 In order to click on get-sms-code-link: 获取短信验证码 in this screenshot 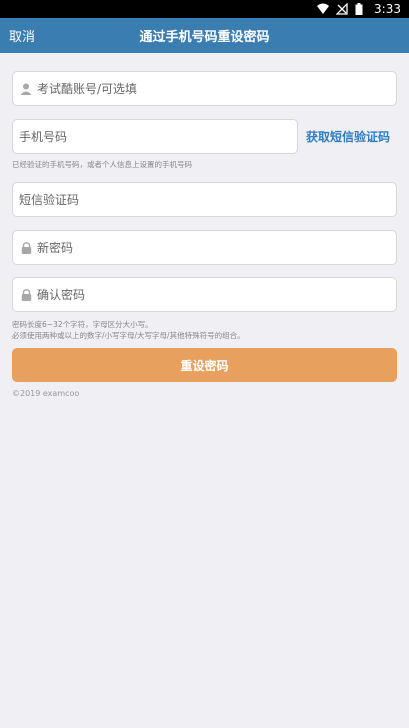, I will do `click(348, 136)`.